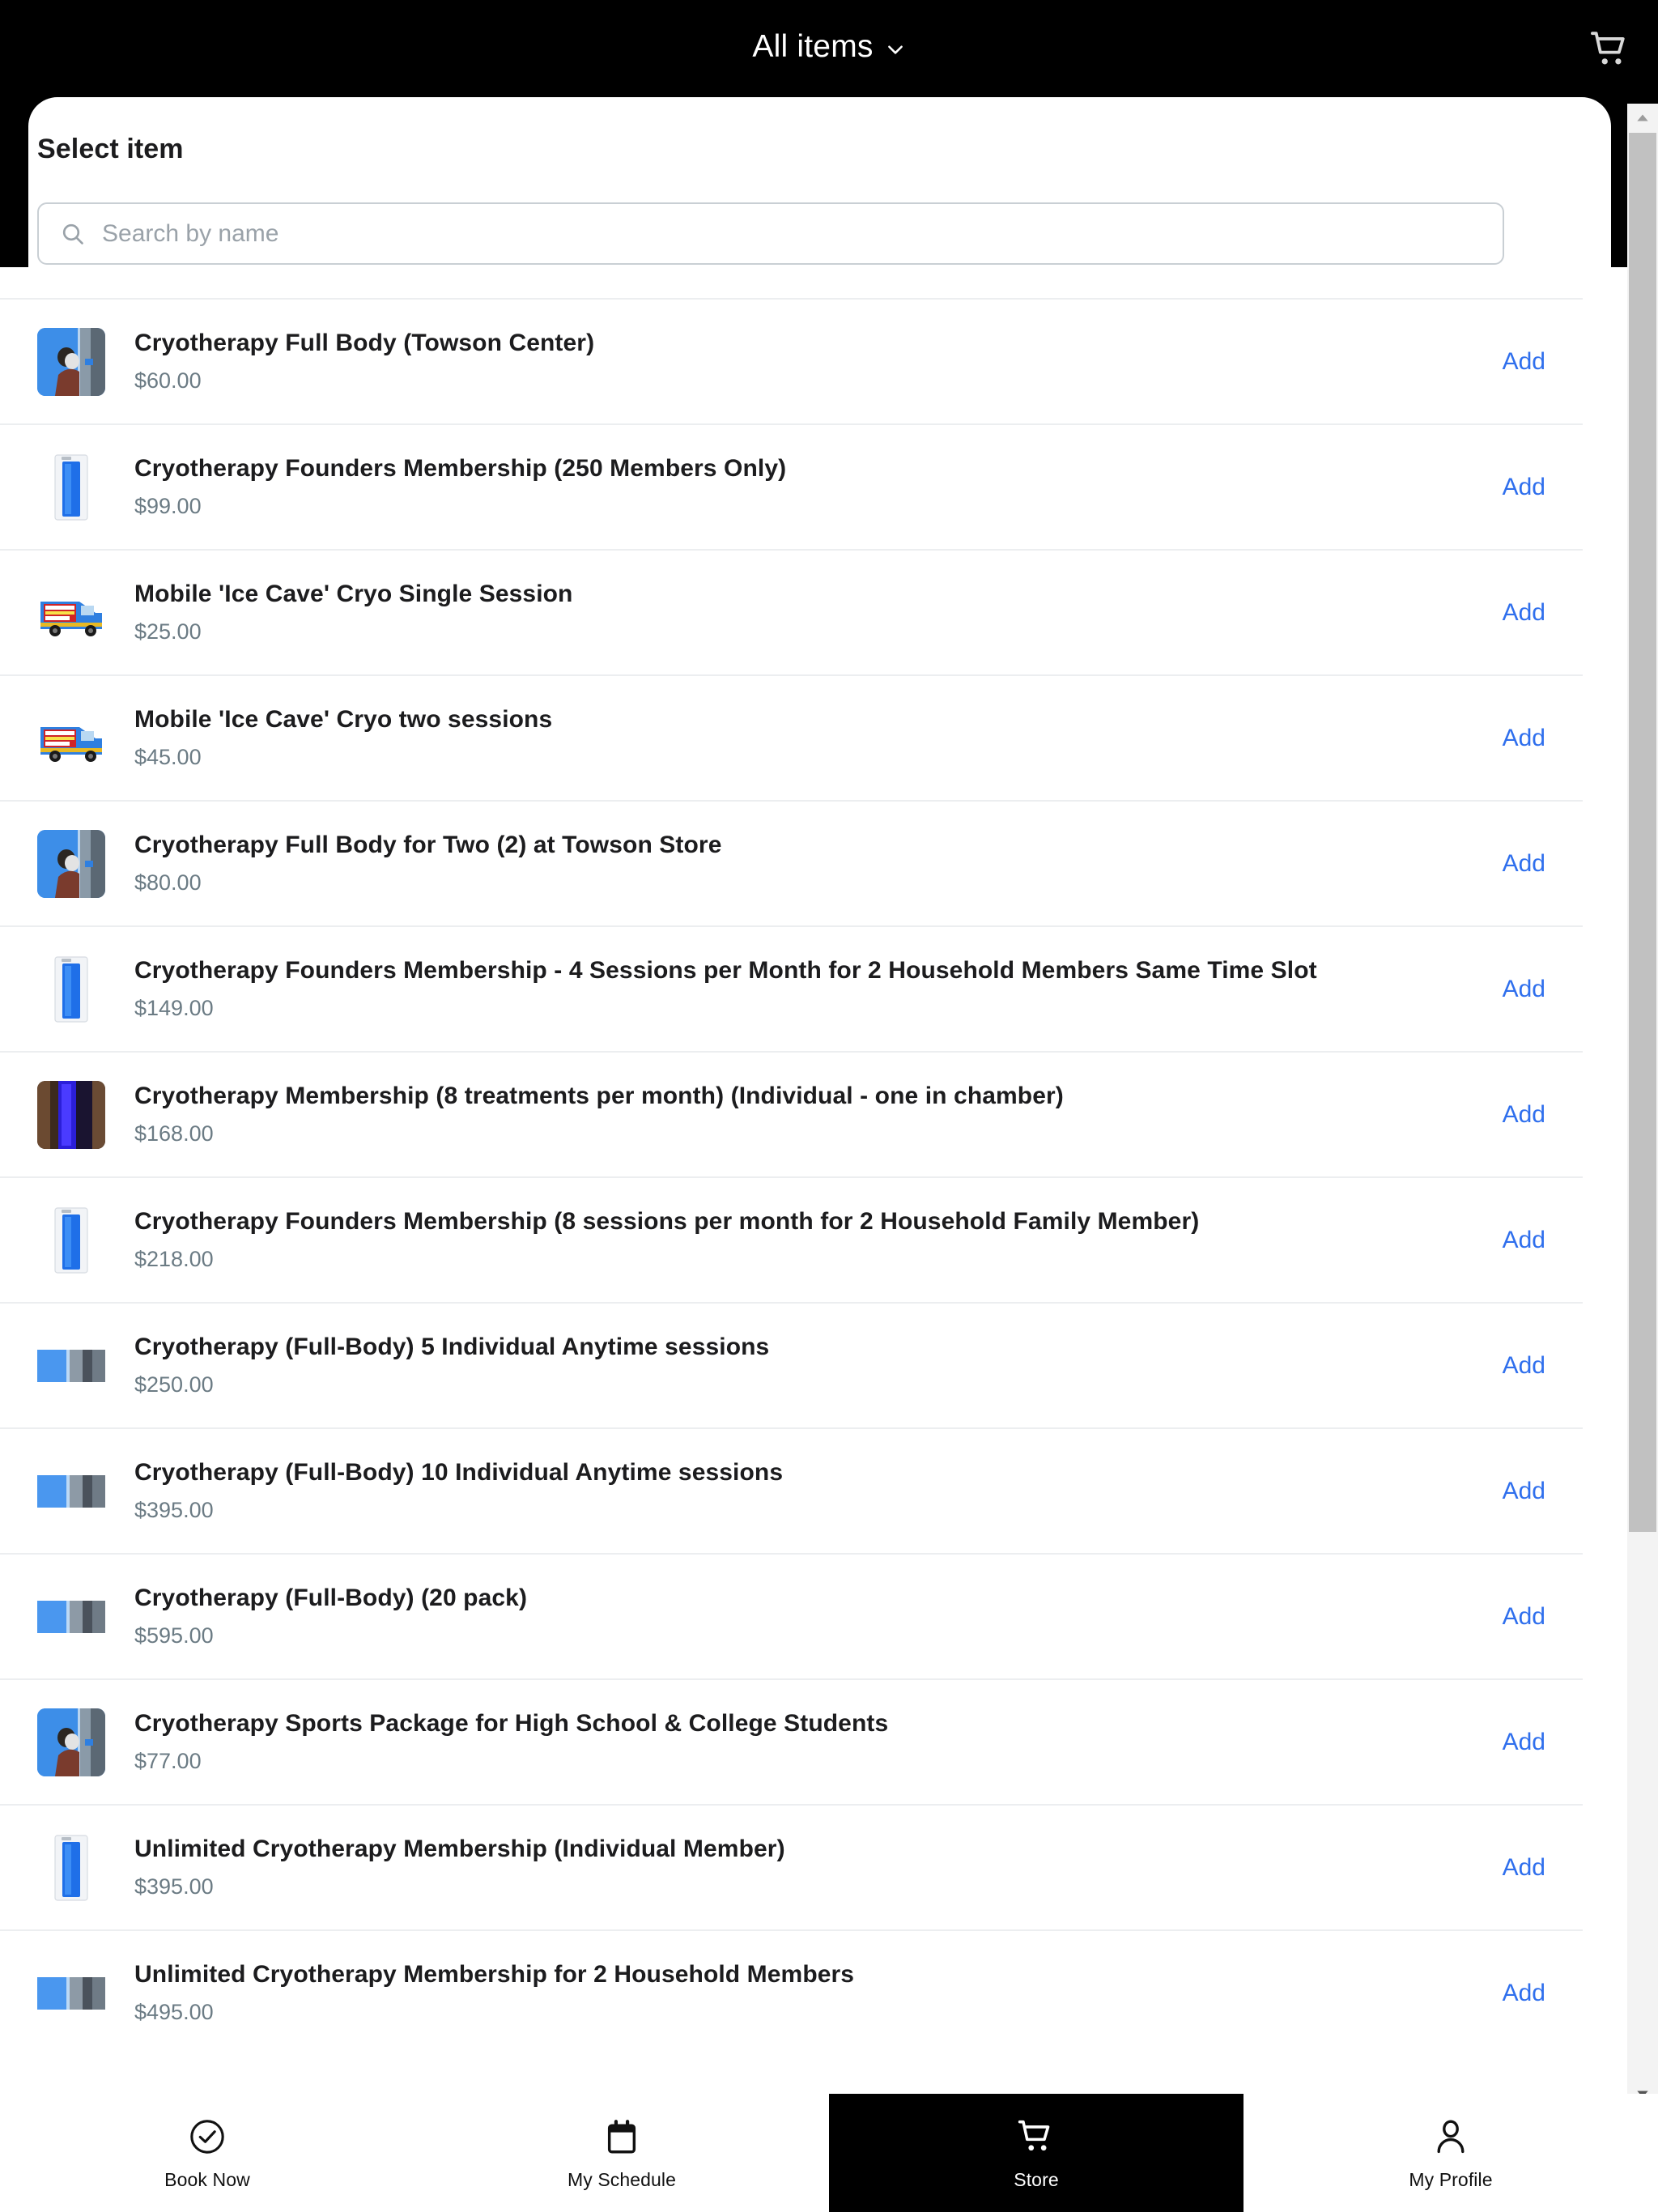 Image resolution: width=1658 pixels, height=2212 pixels. I want to click on nav-item-my-profile: My Profile, so click(1451, 2153).